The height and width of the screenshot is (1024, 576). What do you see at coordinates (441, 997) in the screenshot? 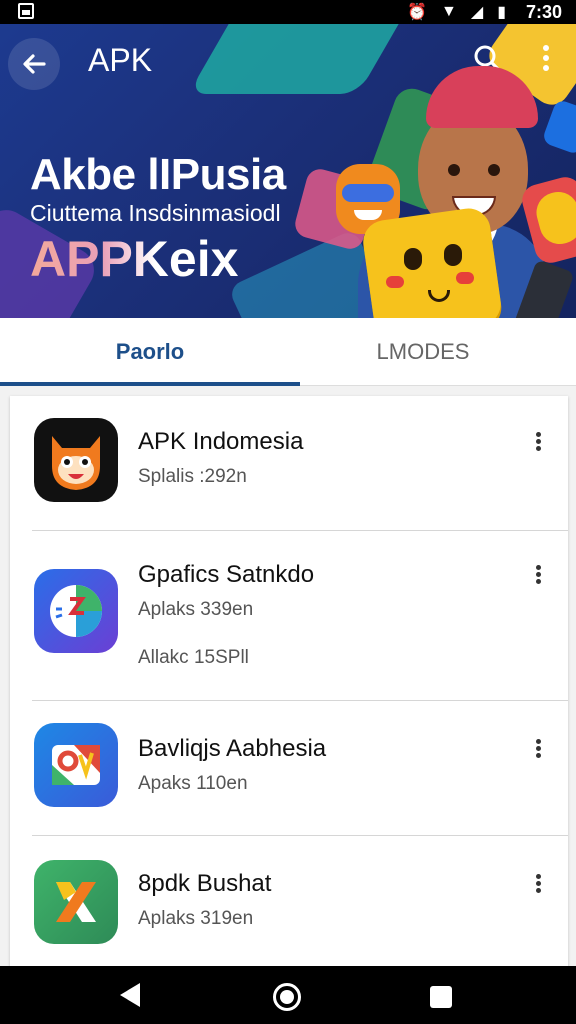
I see `nav-recents-icon` at bounding box center [441, 997].